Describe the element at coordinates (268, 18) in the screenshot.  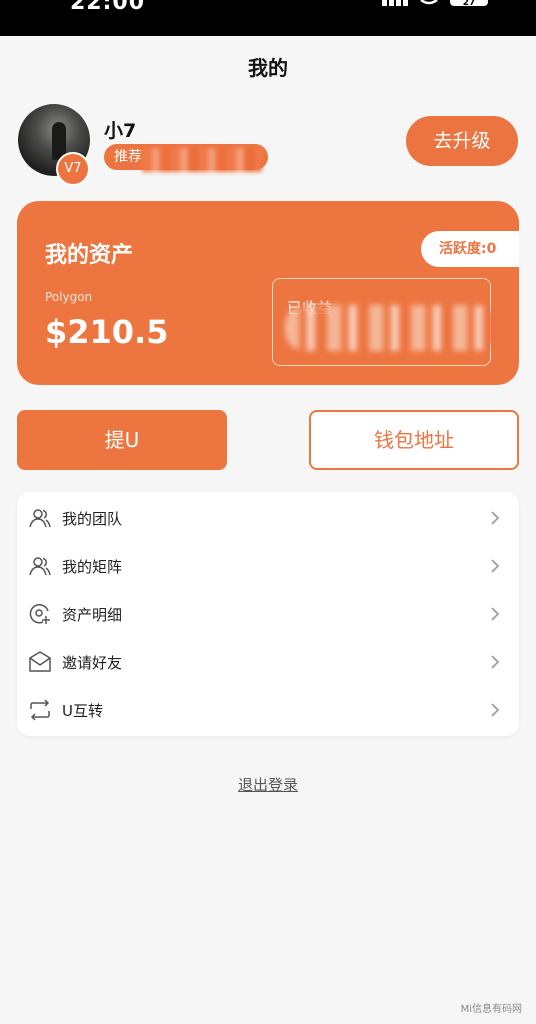
I see `status-bar: 22:00 27` at that location.